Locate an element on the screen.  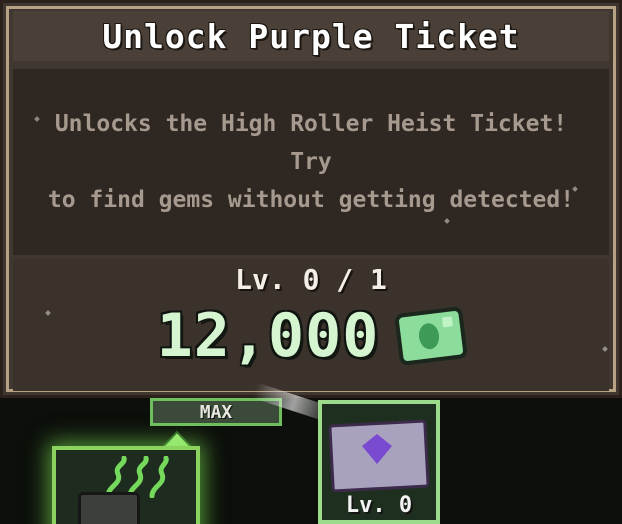
max-upgrade-node: MAX is located at coordinates (216, 412).